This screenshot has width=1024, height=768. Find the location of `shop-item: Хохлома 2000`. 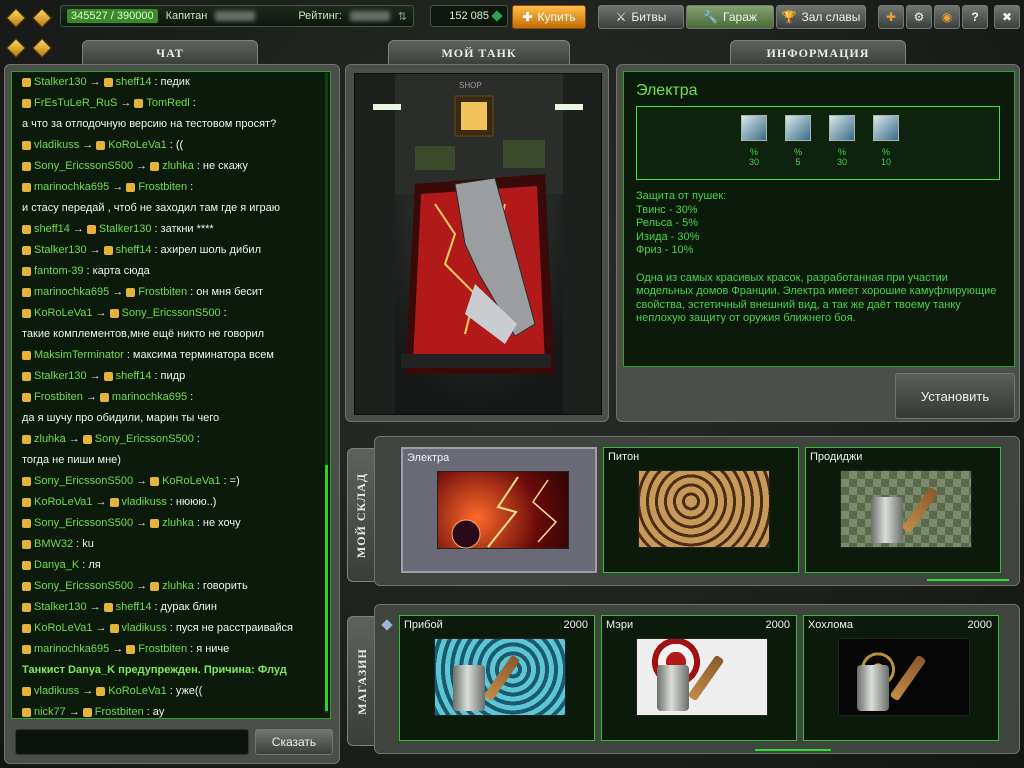

shop-item: Хохлома 2000 is located at coordinates (901, 678).